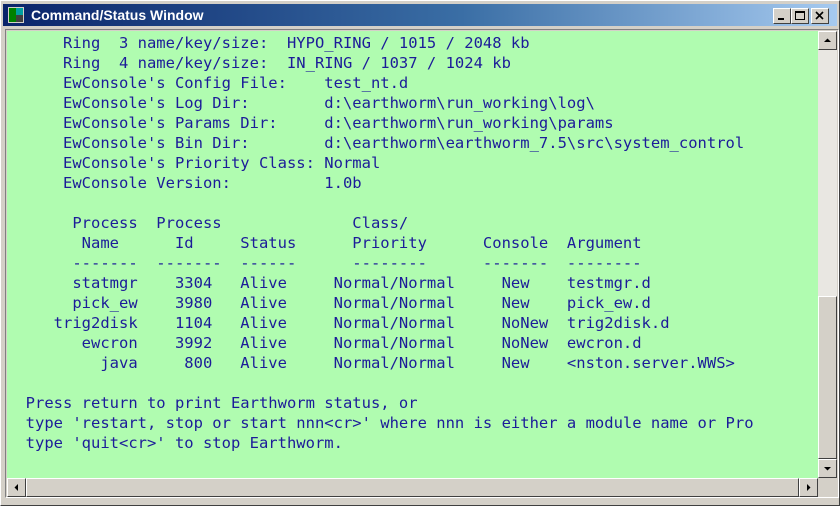 This screenshot has width=840, height=506. I want to click on scroll-right-button, so click(808, 487).